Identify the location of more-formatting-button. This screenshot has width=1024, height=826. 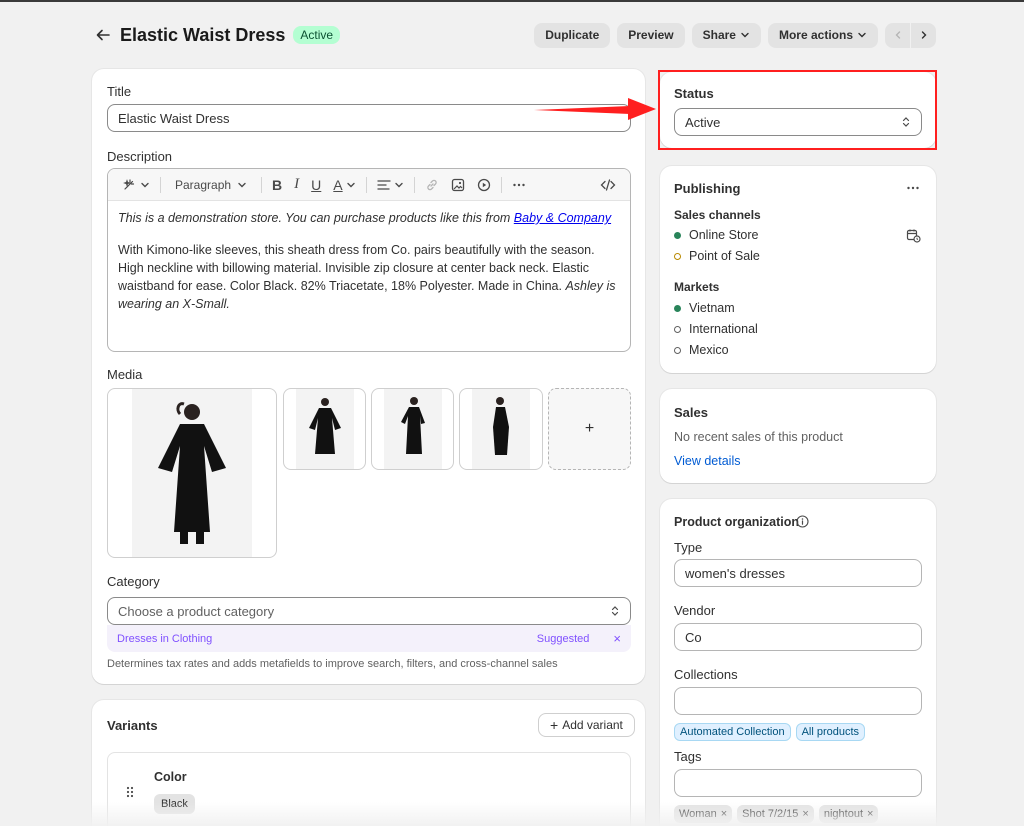
(519, 185).